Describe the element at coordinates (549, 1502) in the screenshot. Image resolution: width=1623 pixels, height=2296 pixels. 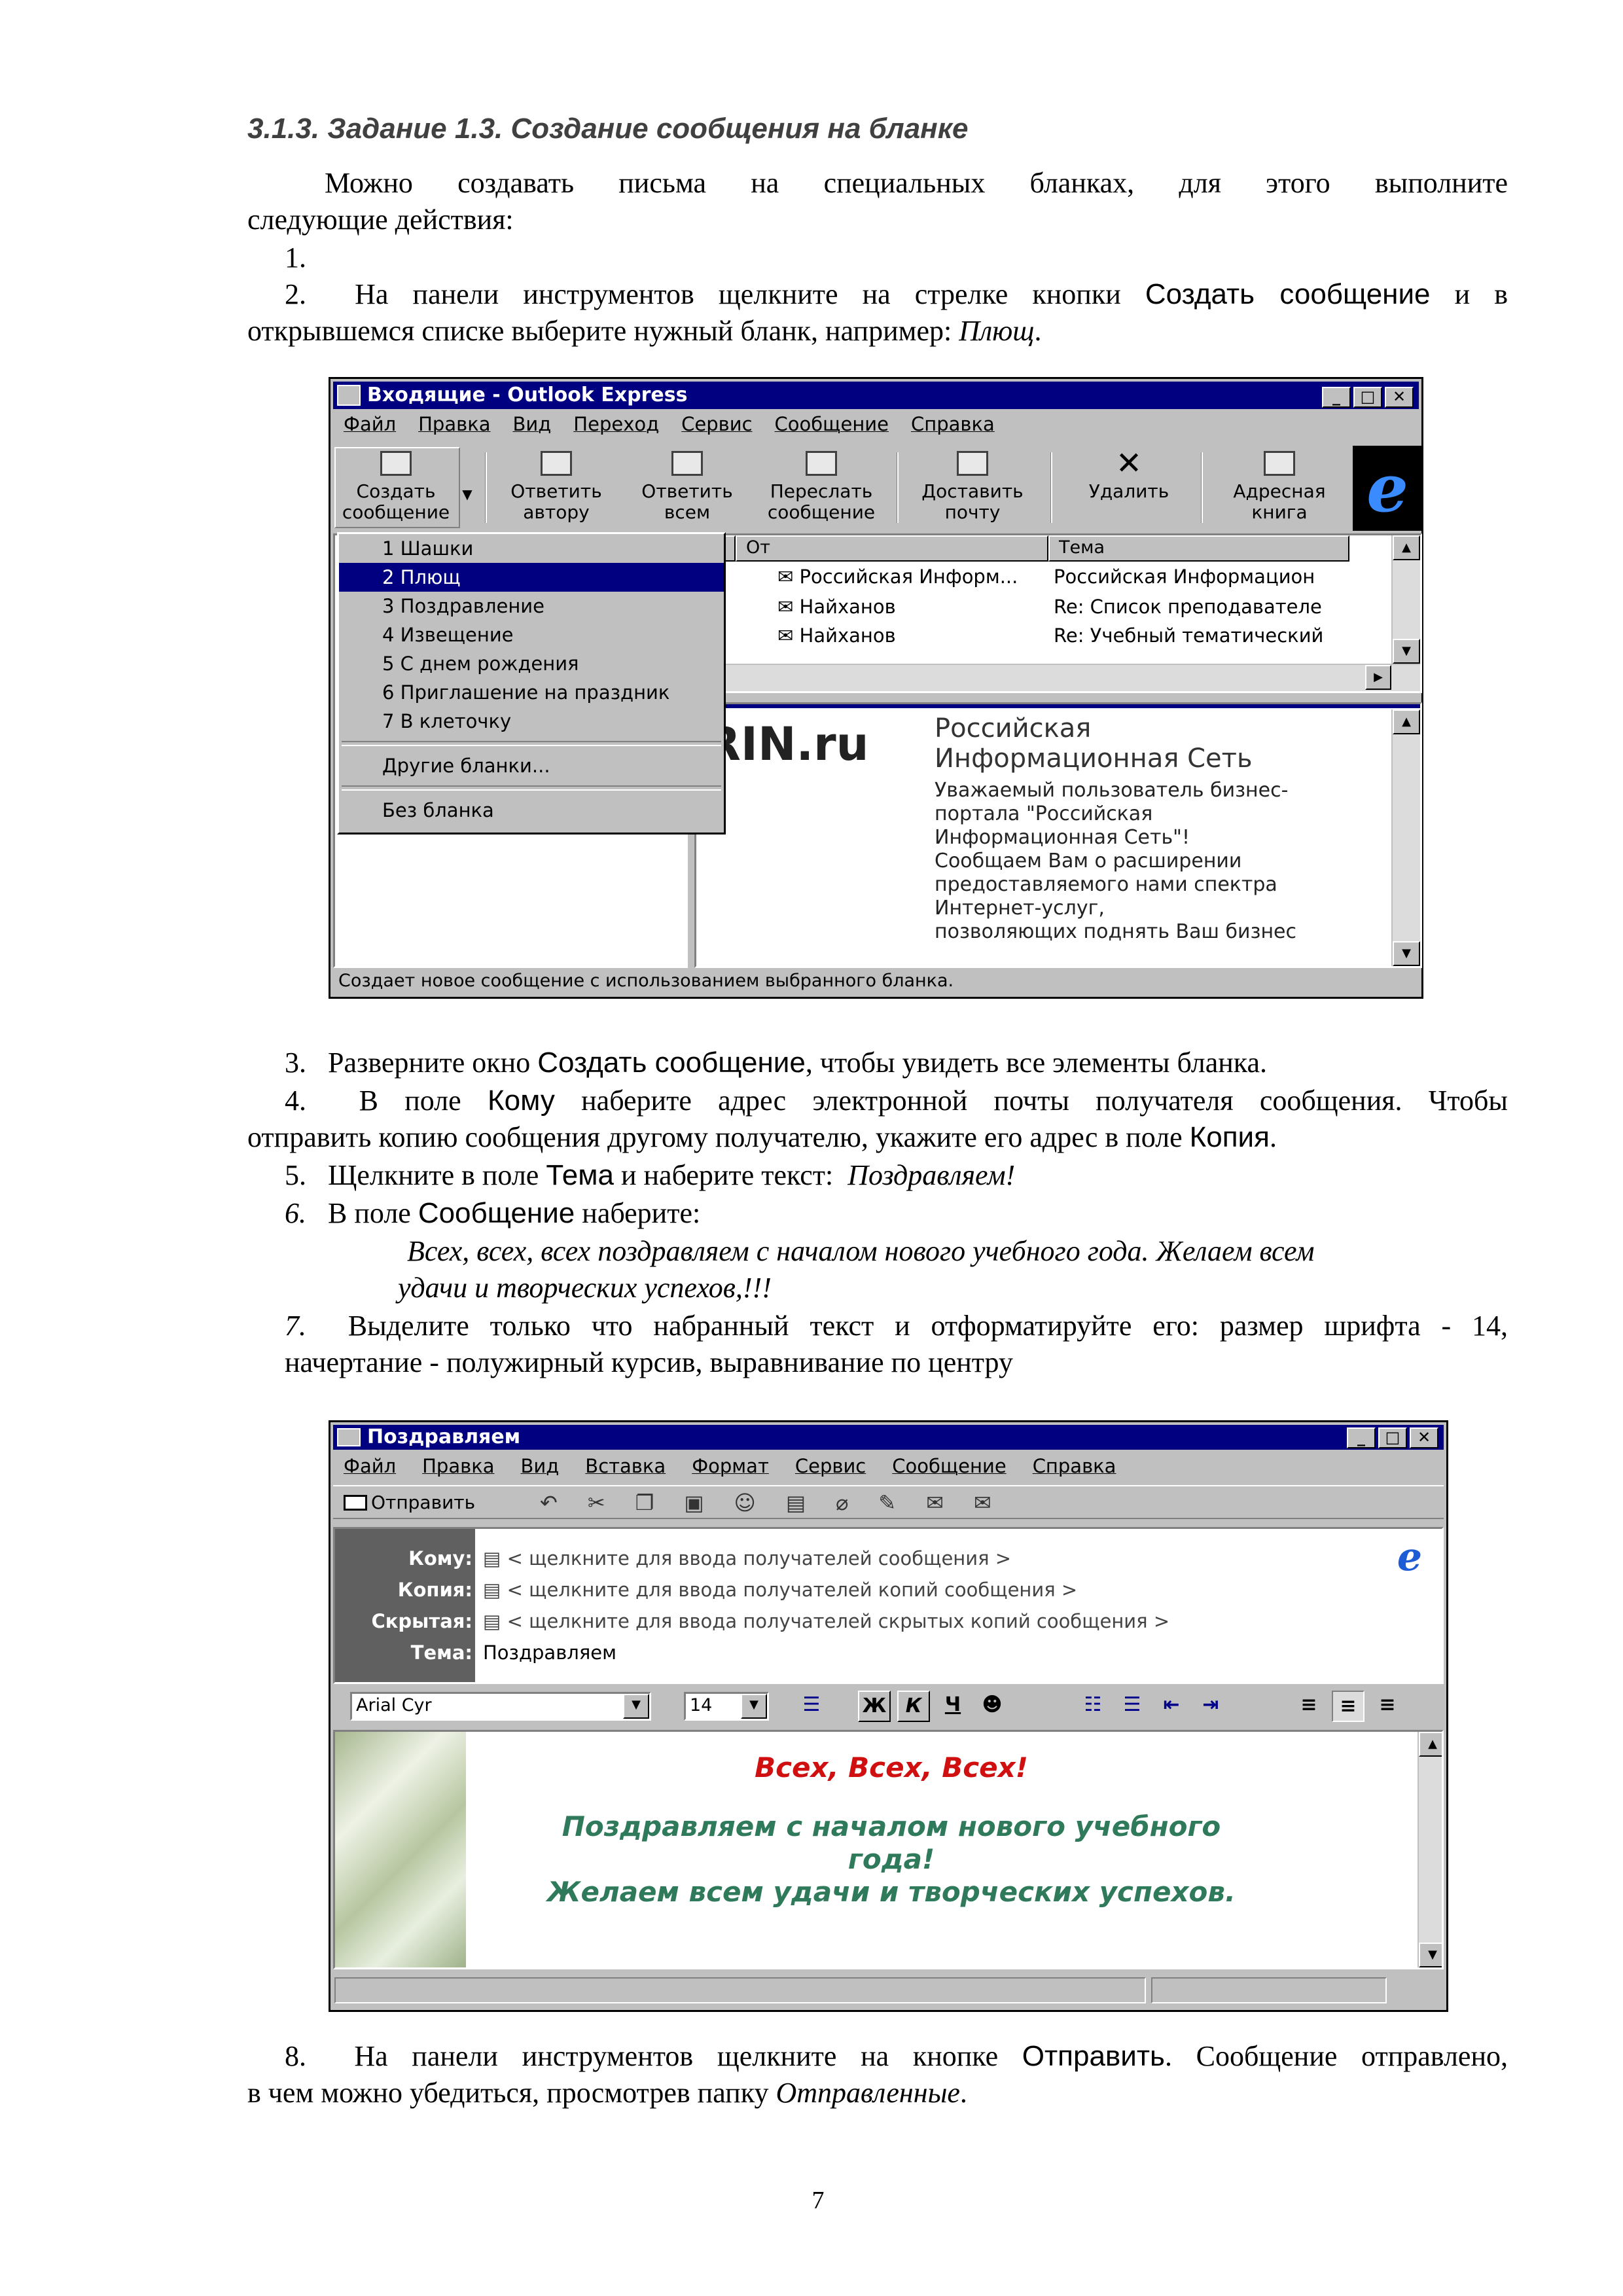
I see `undo-icon: ↶` at that location.